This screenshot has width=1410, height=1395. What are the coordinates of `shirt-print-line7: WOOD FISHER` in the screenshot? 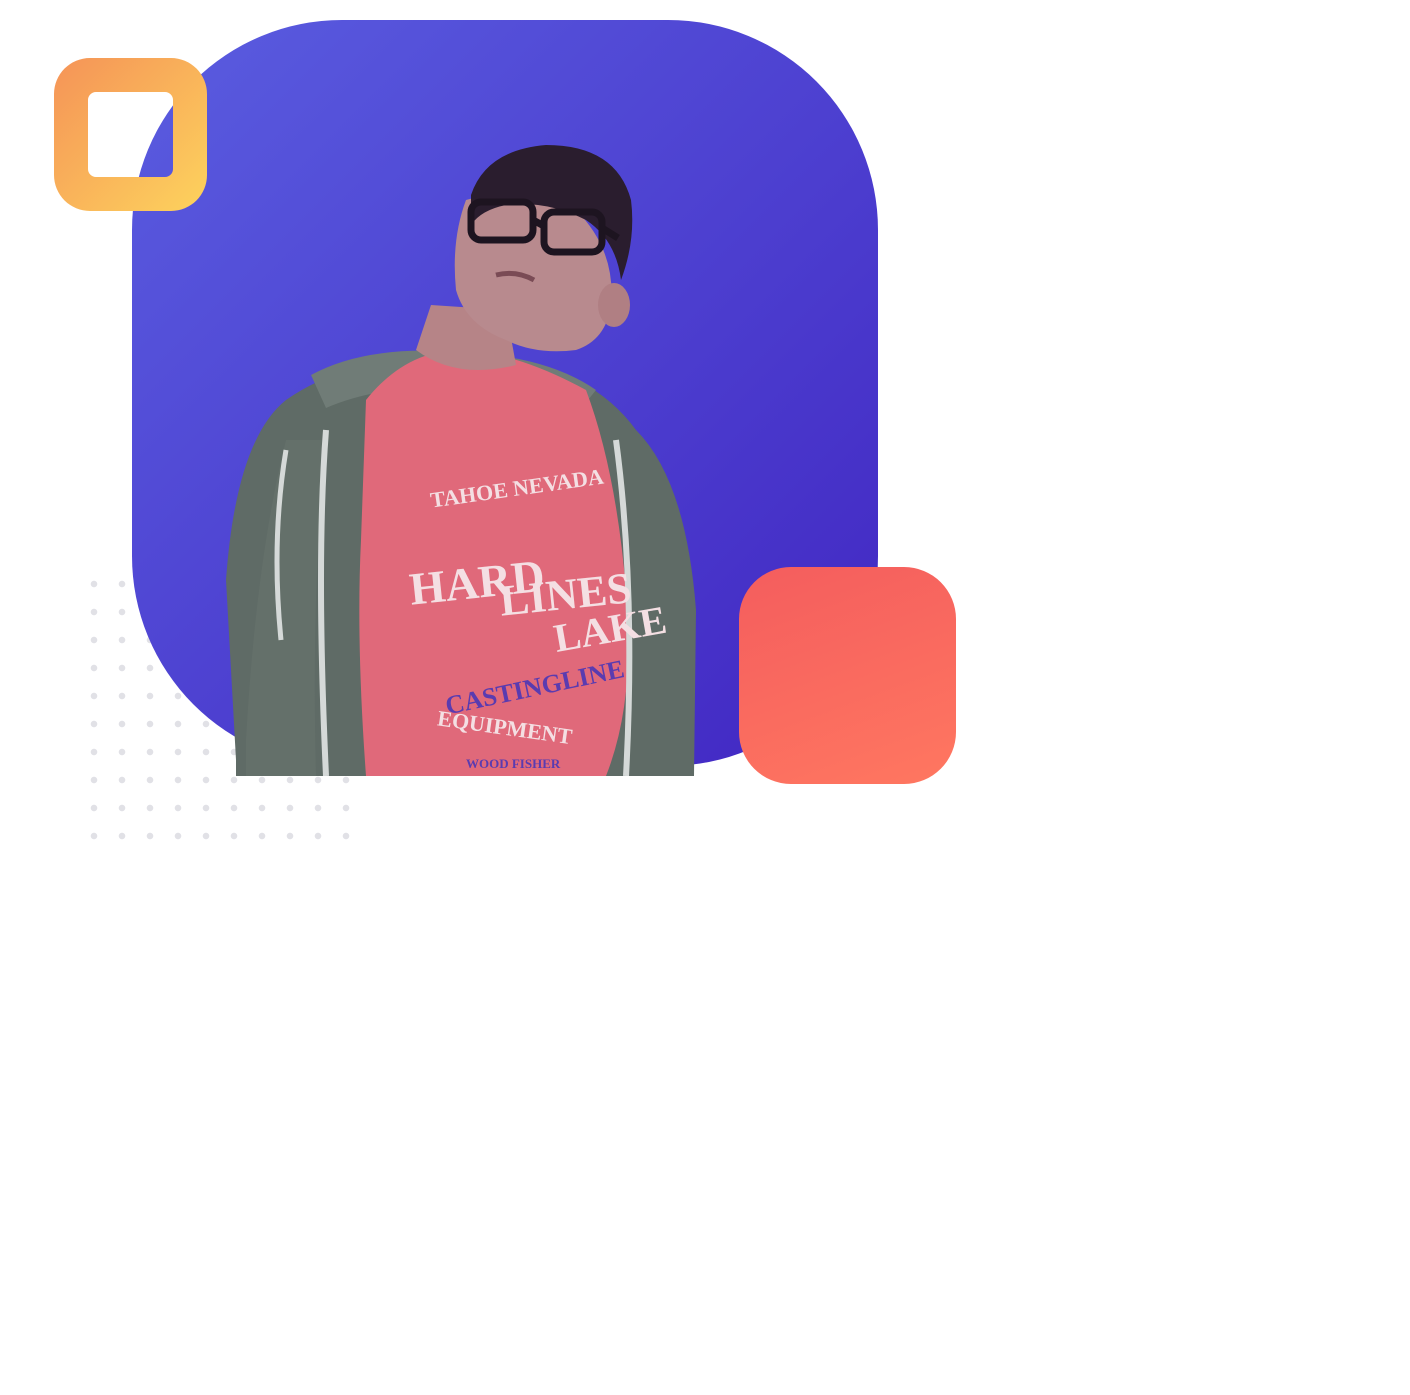 It's located at (513, 763).